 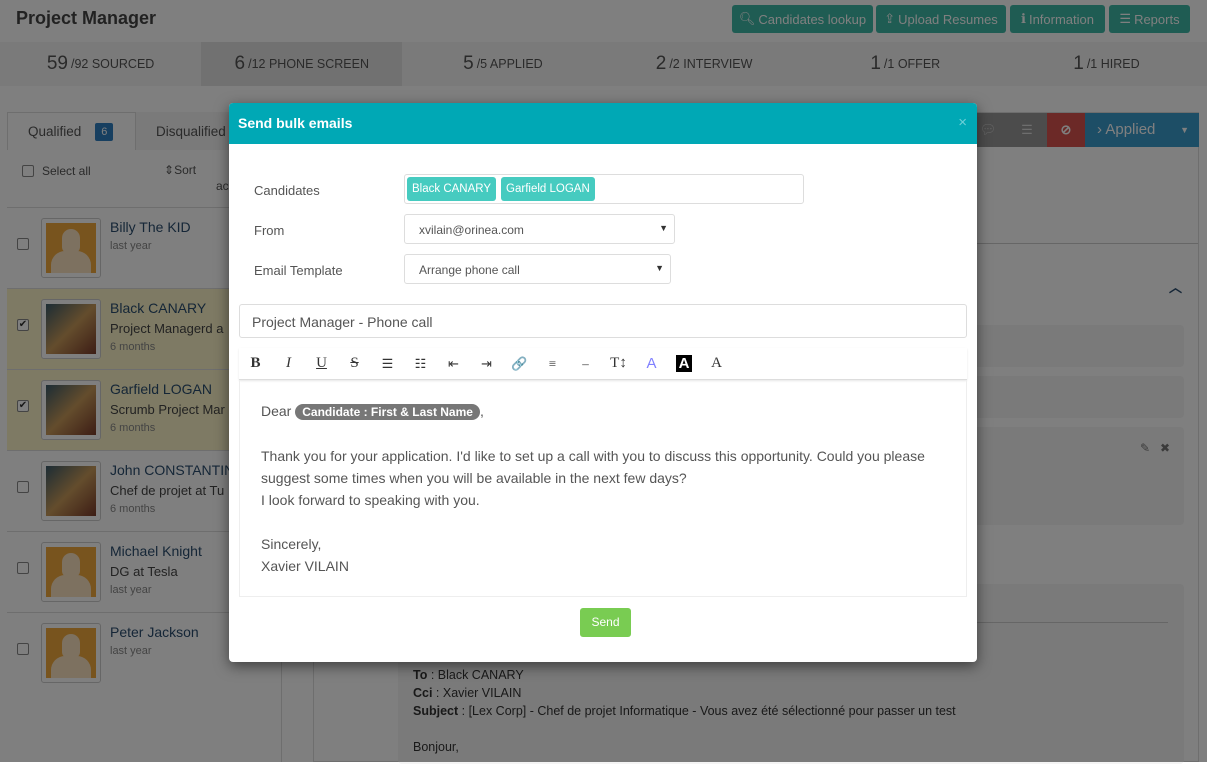 What do you see at coordinates (603, 123) in the screenshot?
I see `modal-header: Send bulk emails` at bounding box center [603, 123].